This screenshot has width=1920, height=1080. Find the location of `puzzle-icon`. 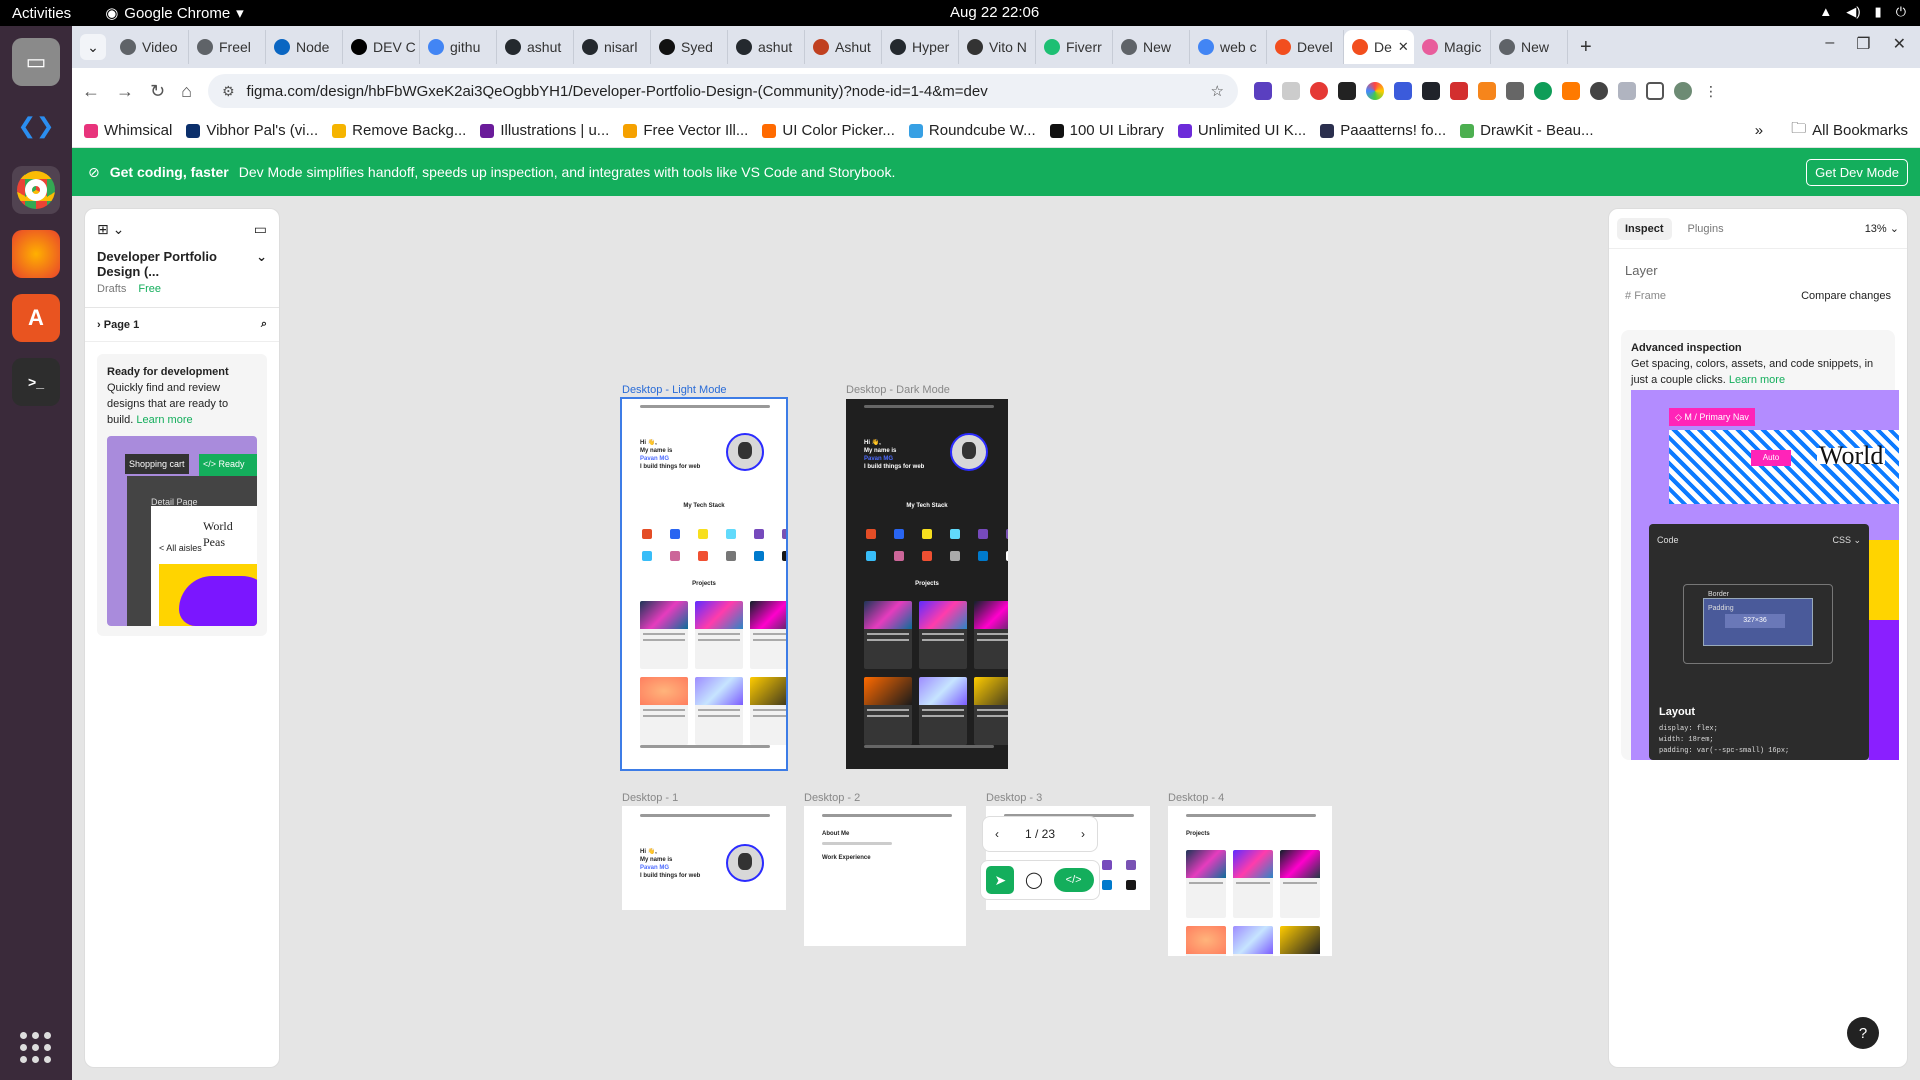

puzzle-icon is located at coordinates (1654, 91).